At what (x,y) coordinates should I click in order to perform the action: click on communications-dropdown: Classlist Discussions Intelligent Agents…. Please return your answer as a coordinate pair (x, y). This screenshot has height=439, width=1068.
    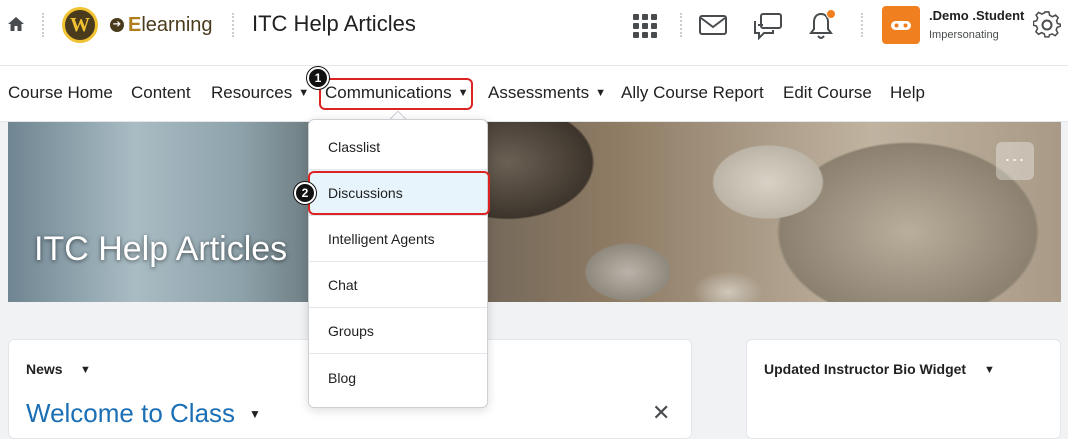
    Looking at the image, I should click on (398, 263).